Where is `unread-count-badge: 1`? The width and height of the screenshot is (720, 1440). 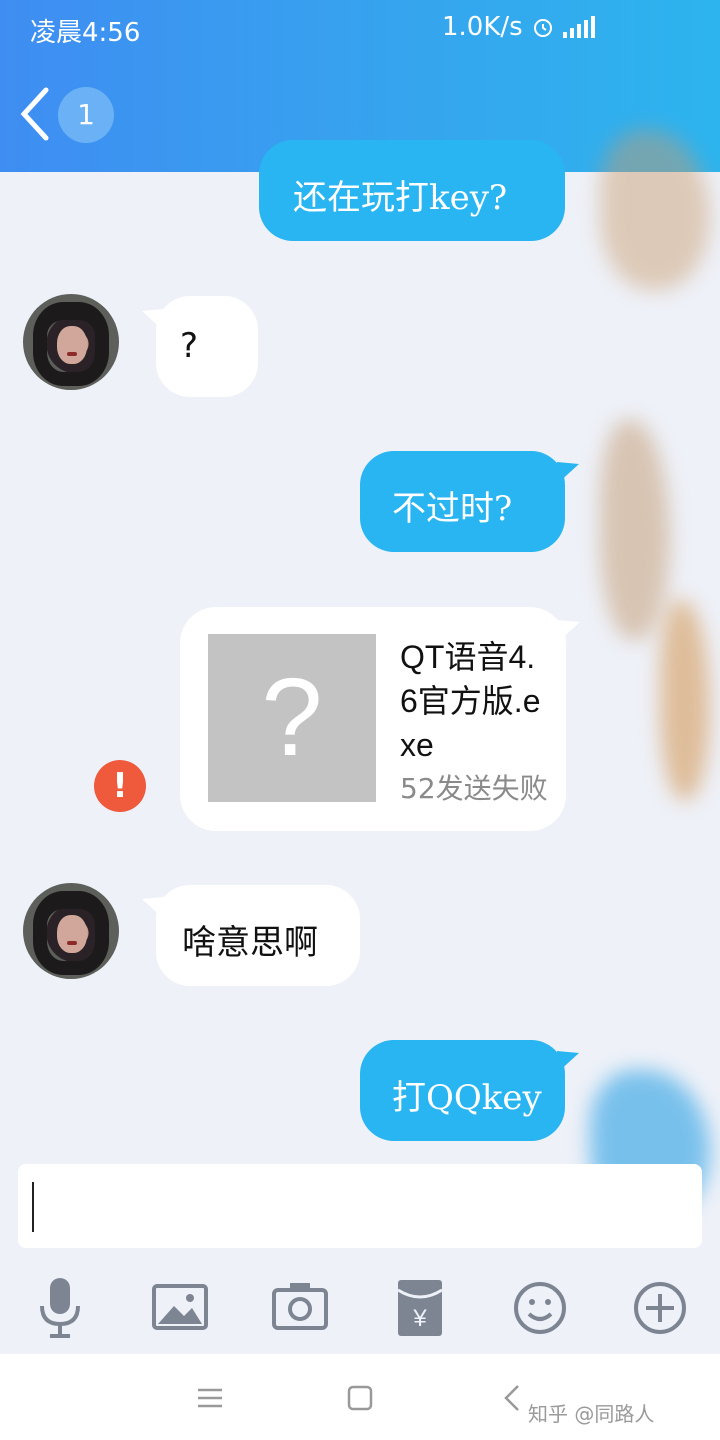 unread-count-badge: 1 is located at coordinates (86, 115).